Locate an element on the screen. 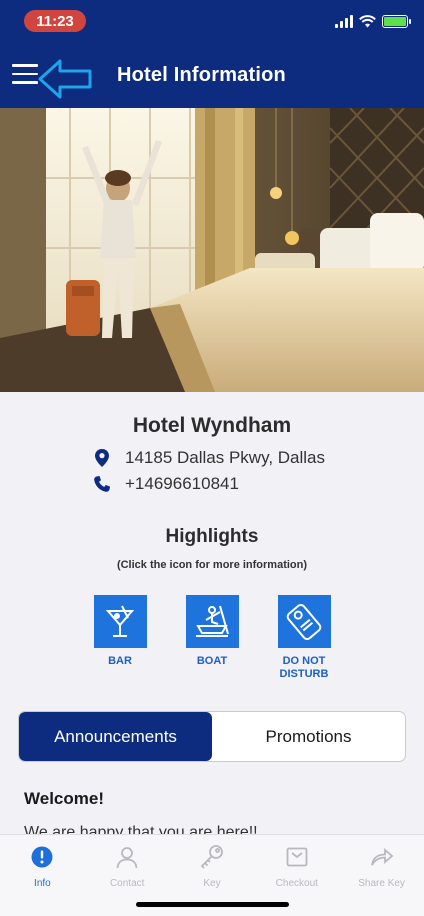  highlight-label: BOAT is located at coordinates (212, 661).